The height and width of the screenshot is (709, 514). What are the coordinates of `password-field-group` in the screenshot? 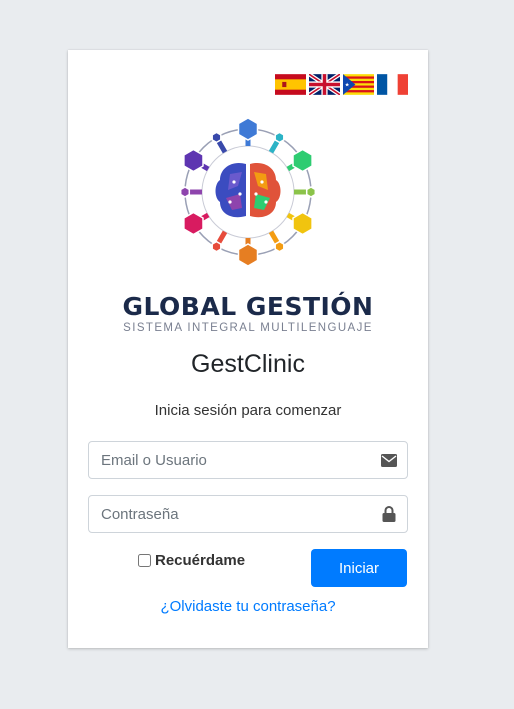 It's located at (248, 514).